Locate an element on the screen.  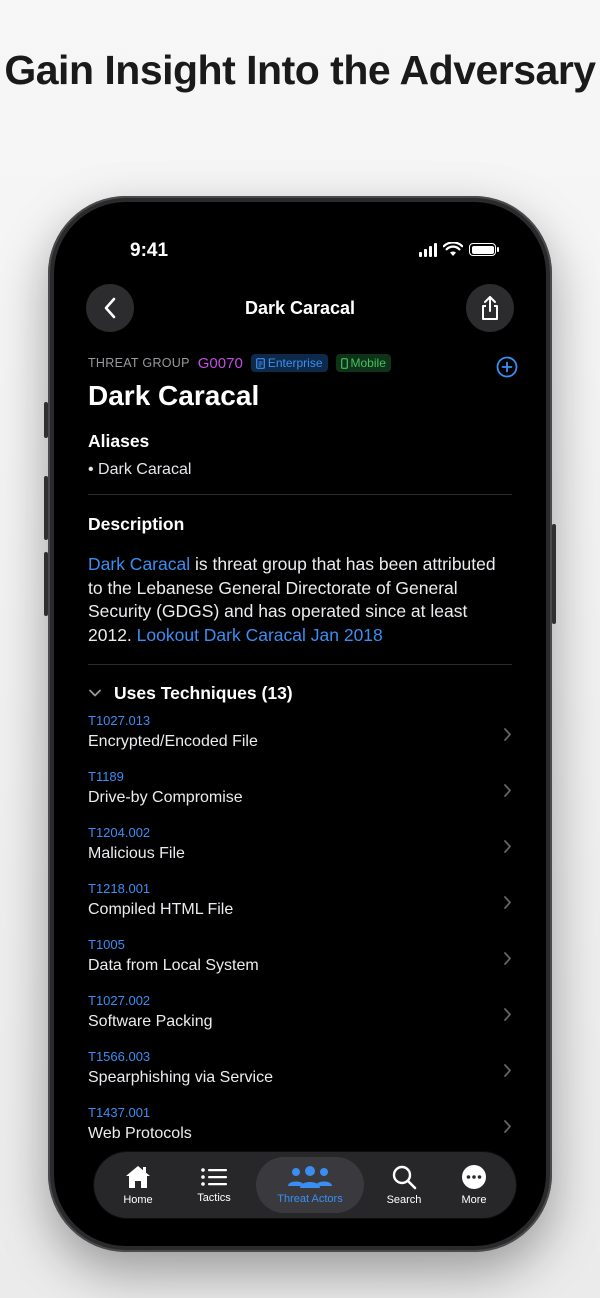
technique-id: T1005 is located at coordinates (106, 944).